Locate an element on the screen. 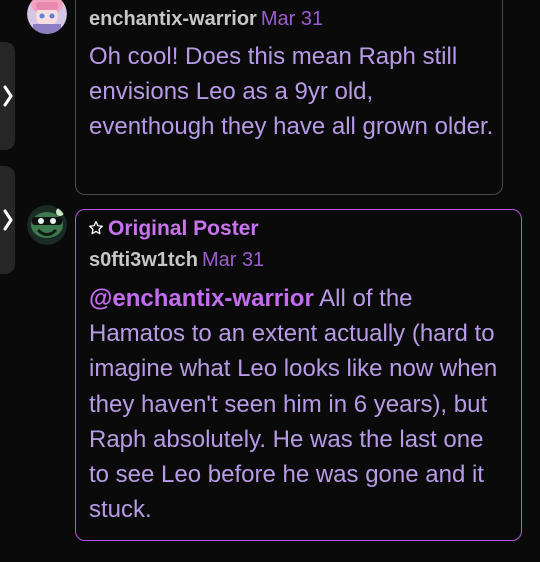  side-tab-previous is located at coordinates (7, 96).